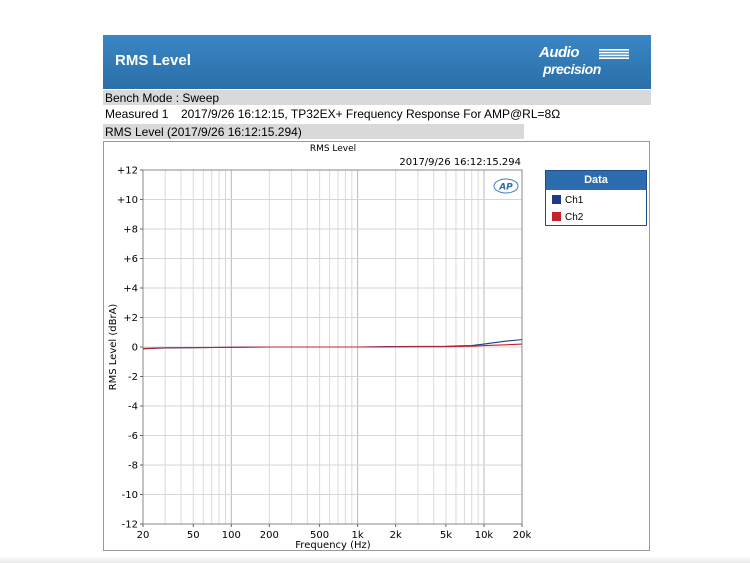 This screenshot has width=750, height=563. Describe the element at coordinates (130, 348) in the screenshot. I see `y-axis-ticks: +12 +10 +8 +6 +4 +2 0 -2 -4 -6 -8 -10 -12` at that location.